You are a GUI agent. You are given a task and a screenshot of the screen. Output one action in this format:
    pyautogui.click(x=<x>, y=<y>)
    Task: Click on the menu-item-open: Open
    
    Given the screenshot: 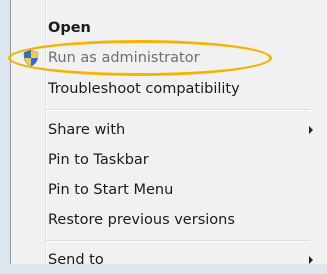 What is the action you would take?
    pyautogui.click(x=69, y=28)
    